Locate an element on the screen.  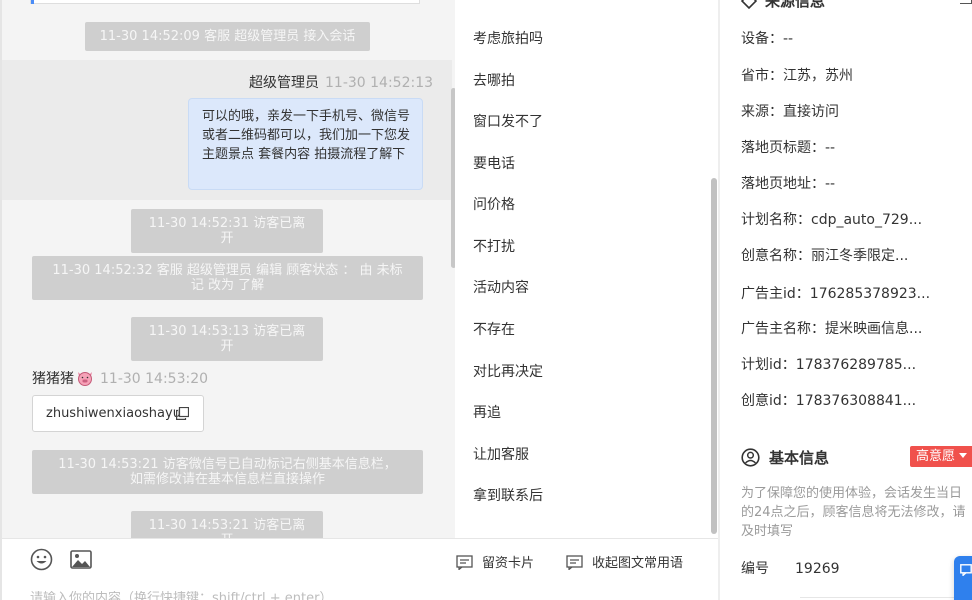
quick-reply-item: 去哪拍 is located at coordinates (494, 80).